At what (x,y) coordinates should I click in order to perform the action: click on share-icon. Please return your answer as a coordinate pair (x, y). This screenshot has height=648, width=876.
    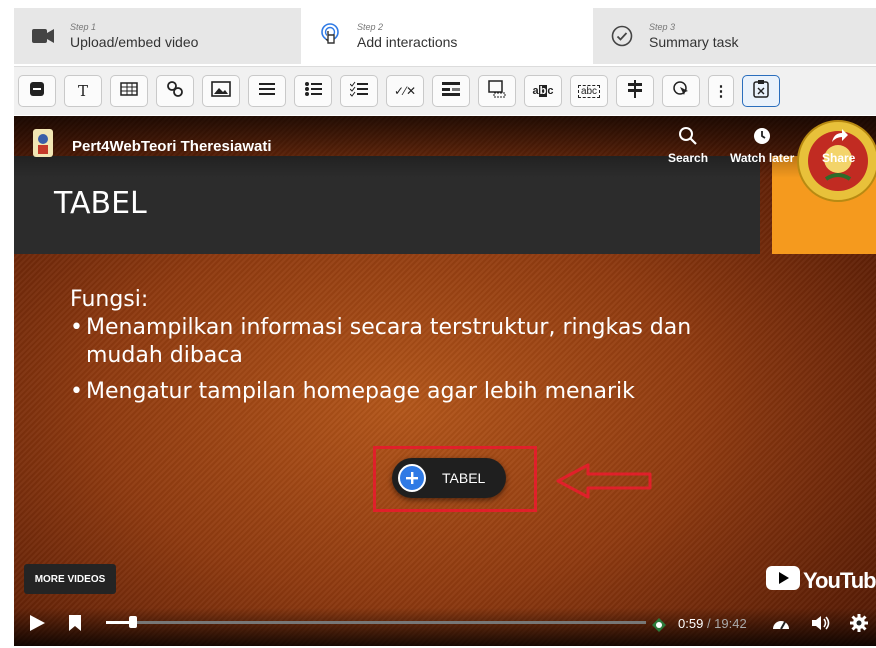
    Looking at the image, I should click on (839, 139).